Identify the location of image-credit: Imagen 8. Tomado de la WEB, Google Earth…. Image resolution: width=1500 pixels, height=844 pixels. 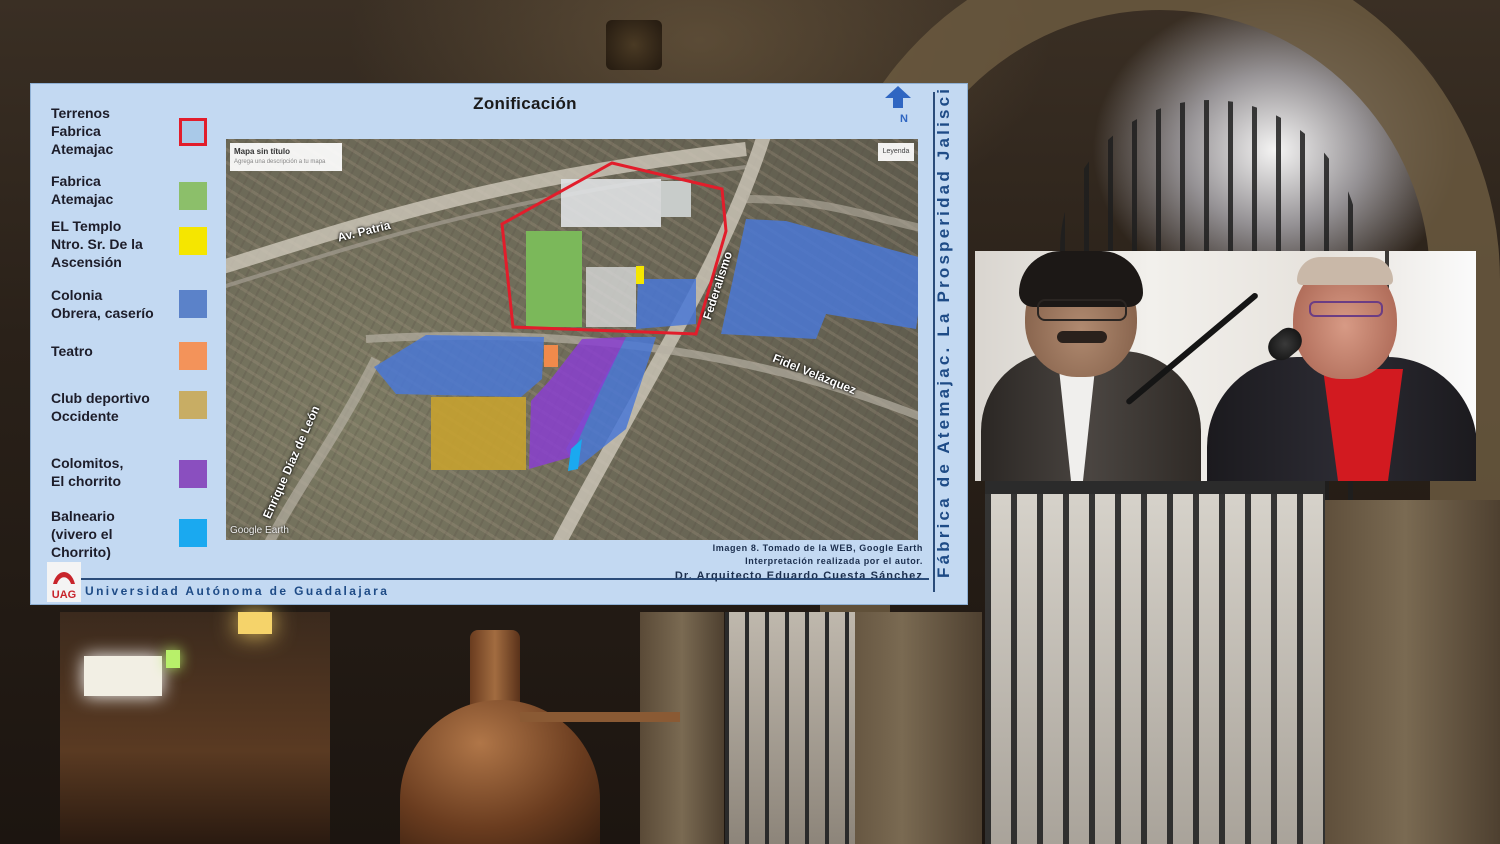
(763, 562).